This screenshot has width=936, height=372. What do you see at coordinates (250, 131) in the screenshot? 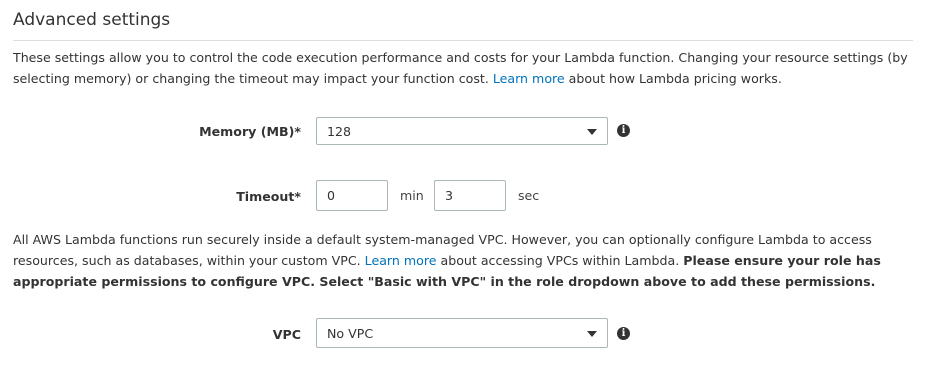
I see `memory-label: Memory (MB)*` at bounding box center [250, 131].